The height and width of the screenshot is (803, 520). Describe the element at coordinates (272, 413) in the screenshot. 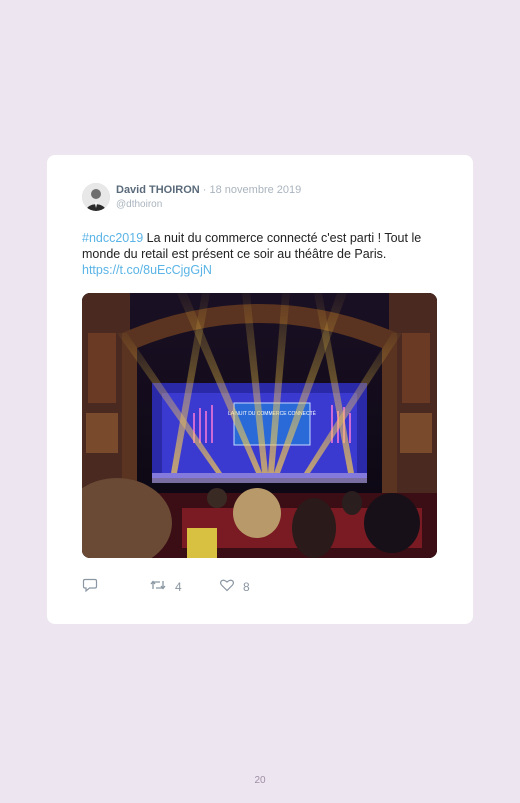

I see `photo-screen-text: LA NUIT DU COMMERCE CONNECTÉ` at that location.